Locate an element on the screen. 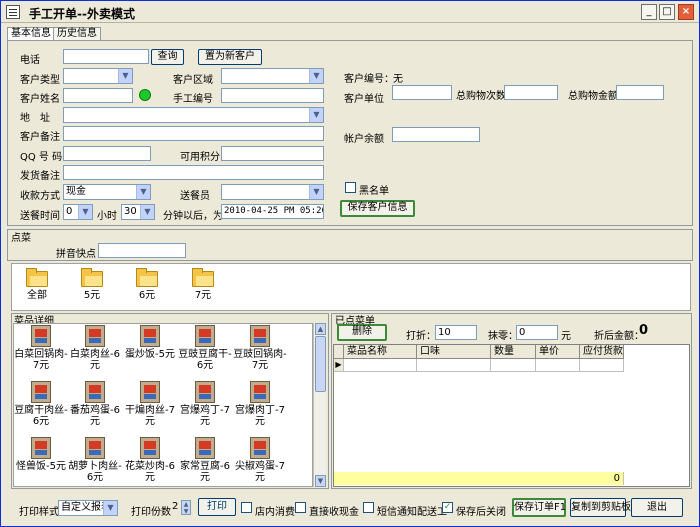 This screenshot has width=700, height=527. print-button: 打印 is located at coordinates (217, 507).